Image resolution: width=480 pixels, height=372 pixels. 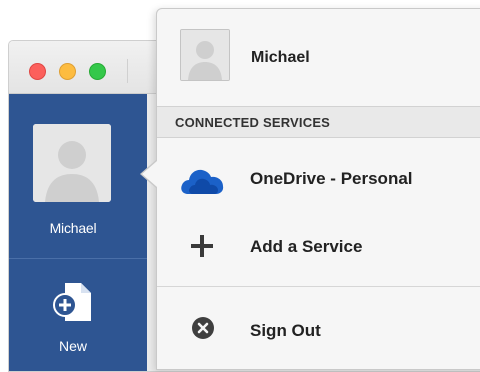 I want to click on onedrive-icon, so click(x=202, y=181).